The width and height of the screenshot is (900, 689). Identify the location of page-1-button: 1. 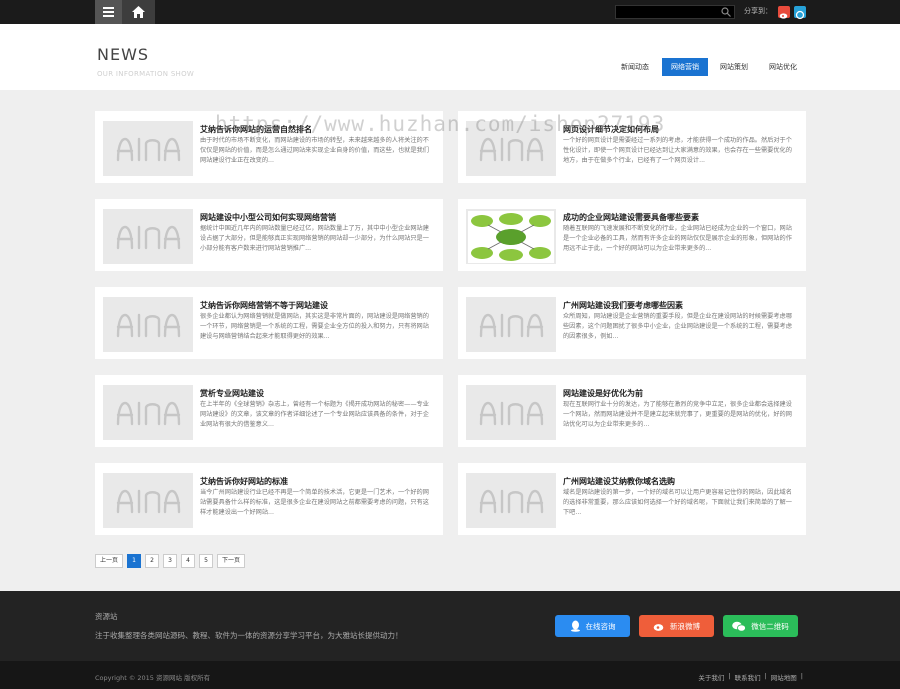
(134, 561).